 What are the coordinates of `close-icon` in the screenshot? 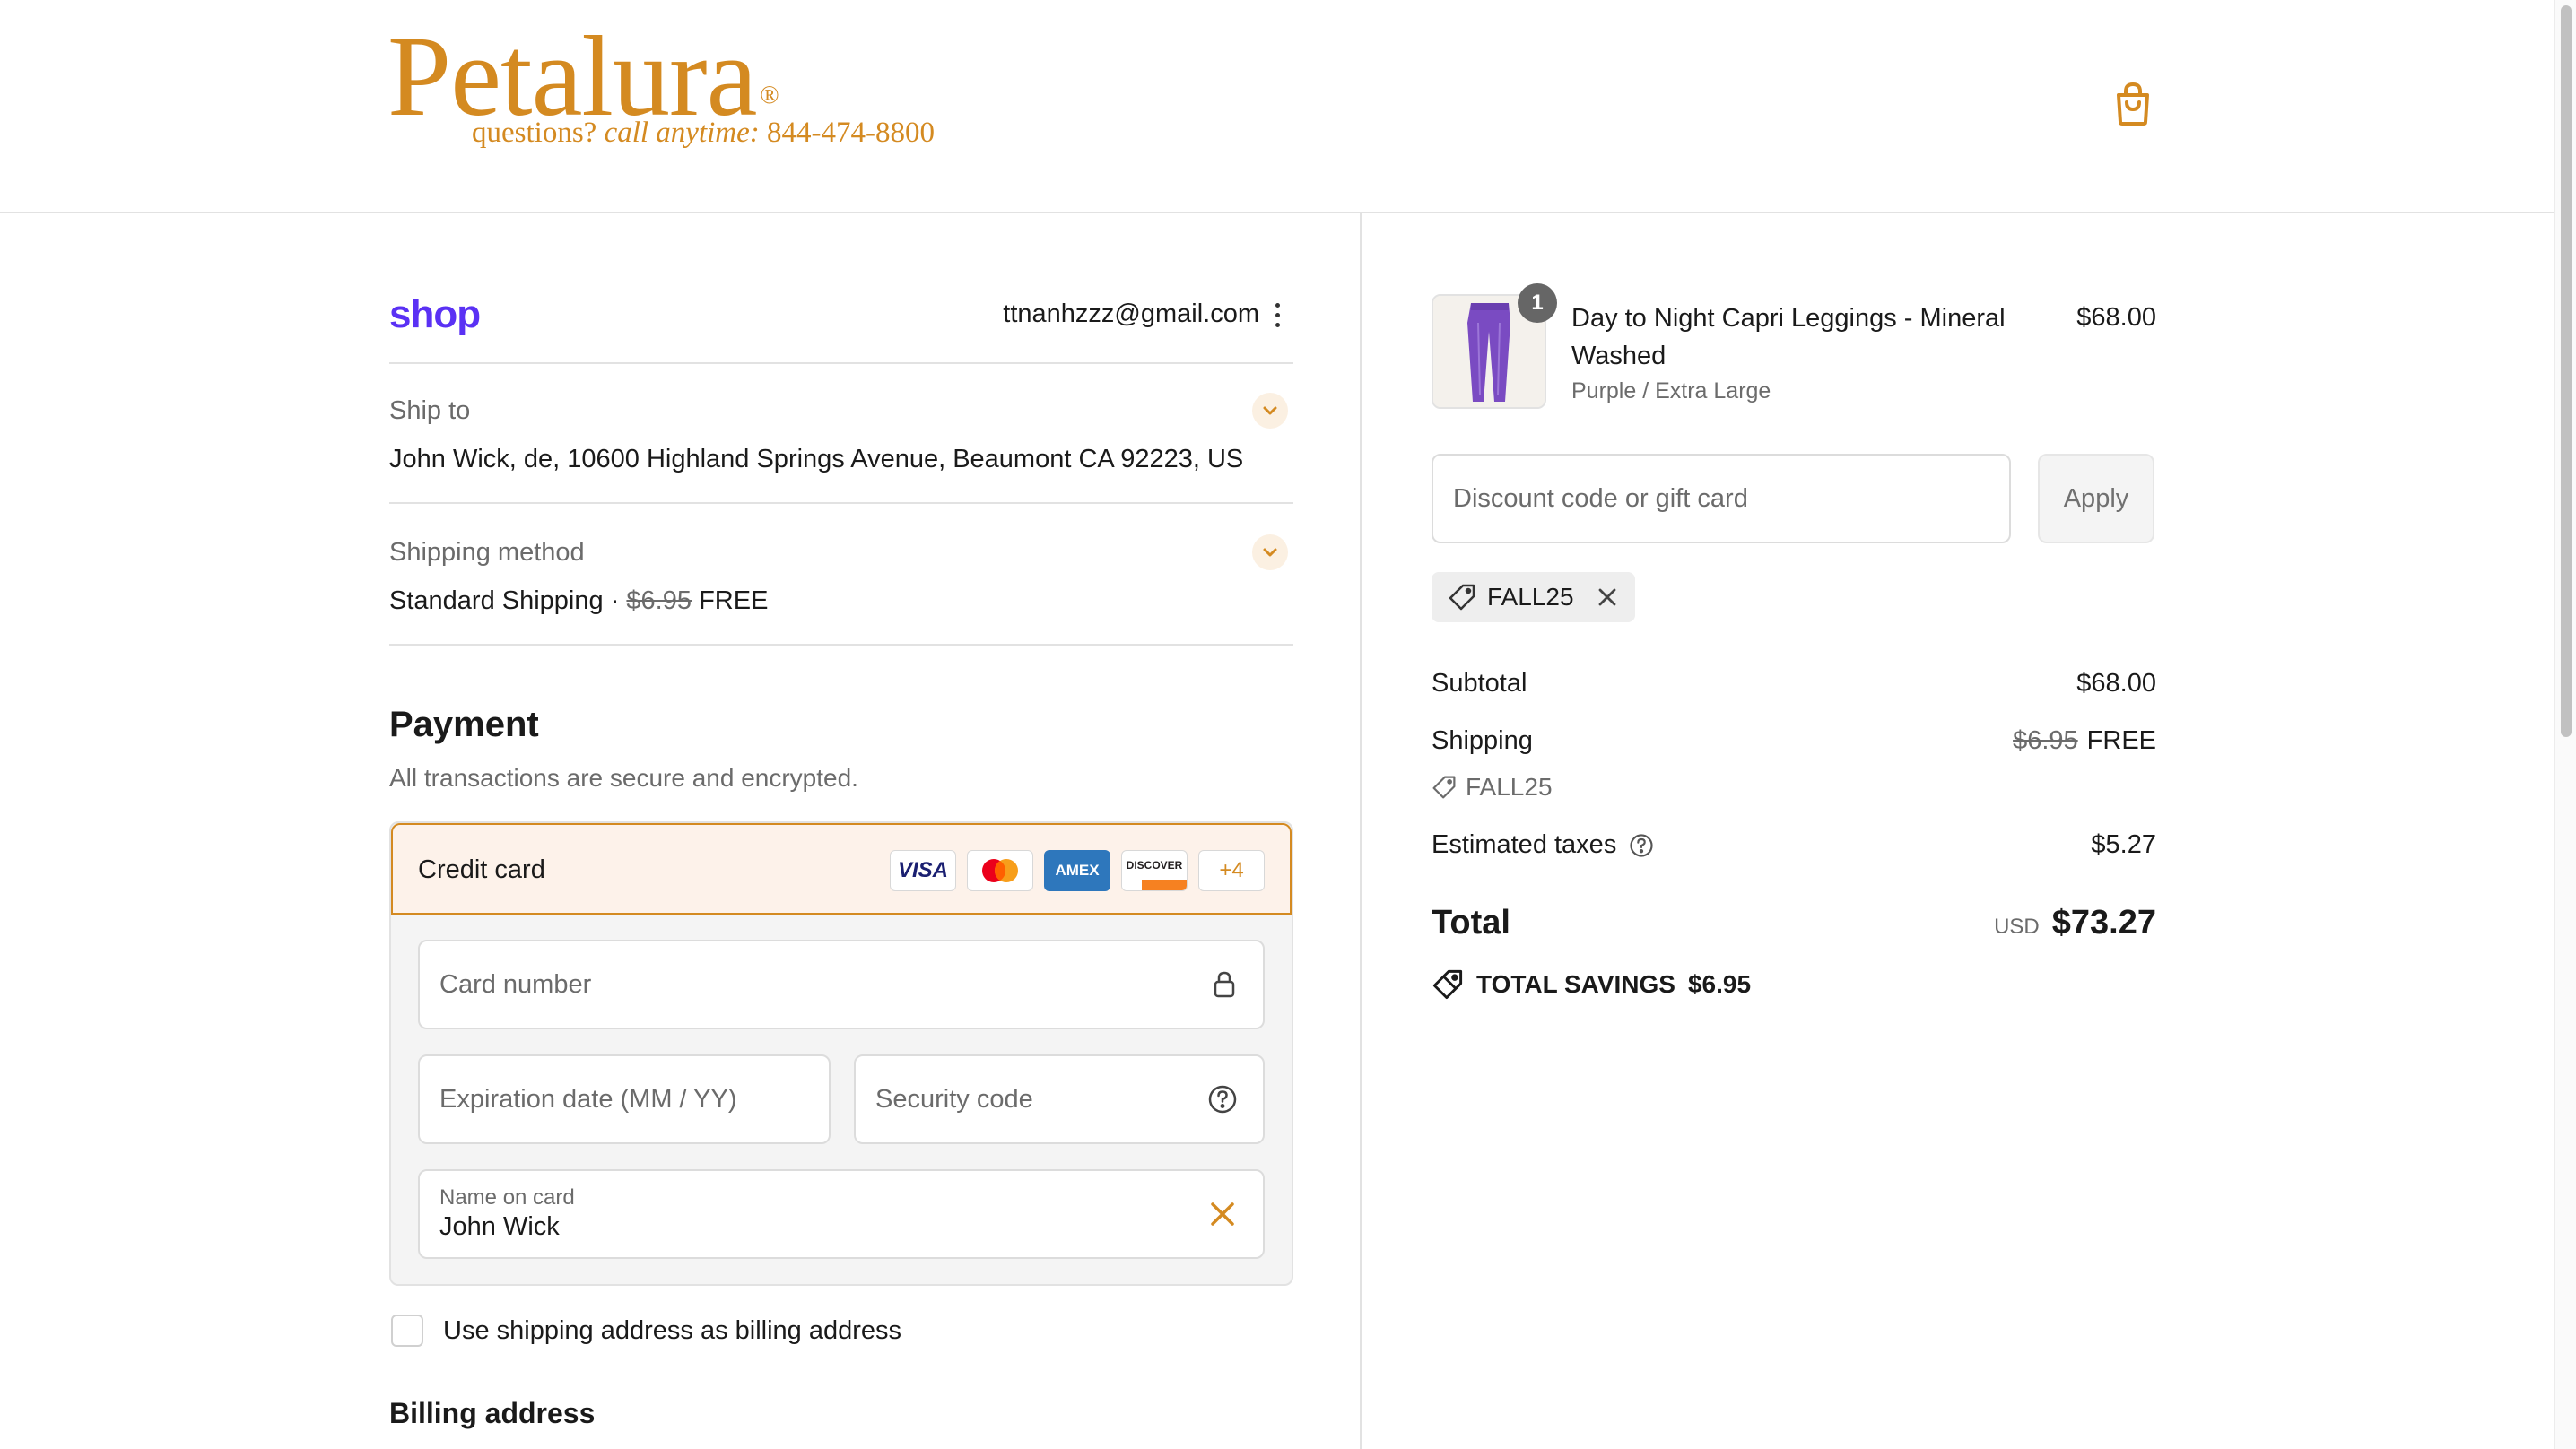 It's located at (1222, 1214).